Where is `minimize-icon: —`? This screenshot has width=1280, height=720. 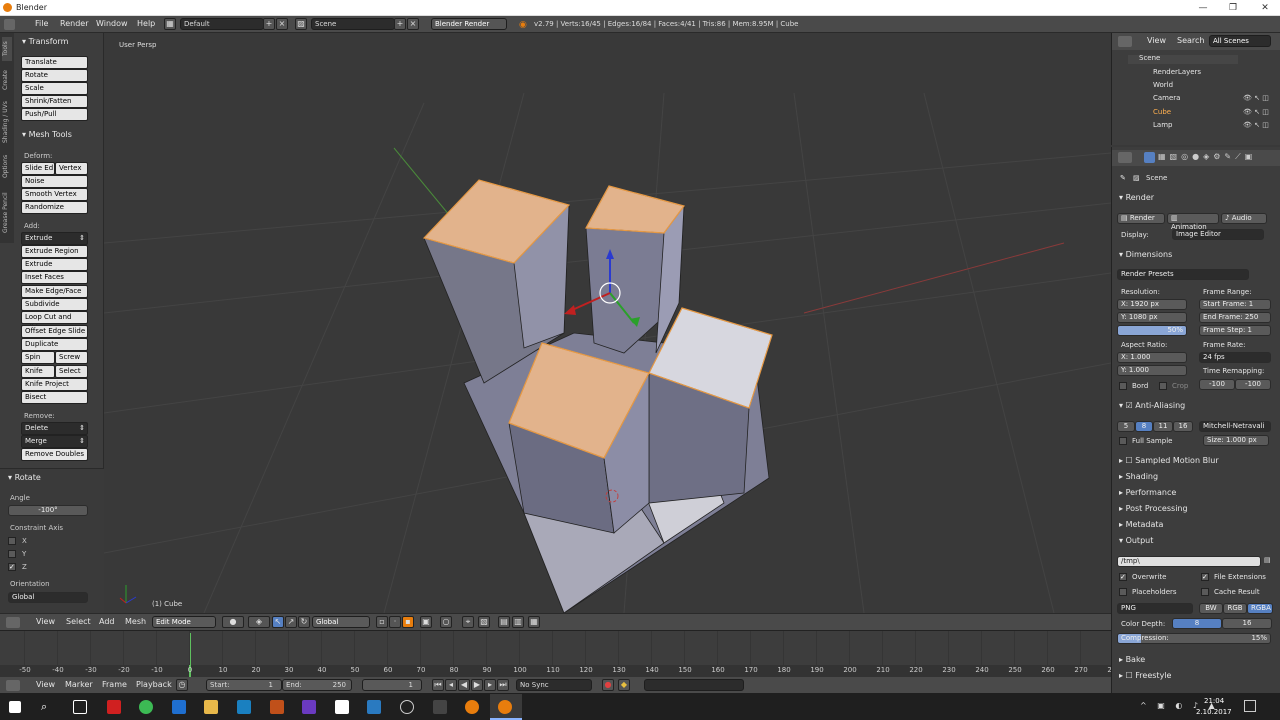 minimize-icon: — is located at coordinates (1203, 8).